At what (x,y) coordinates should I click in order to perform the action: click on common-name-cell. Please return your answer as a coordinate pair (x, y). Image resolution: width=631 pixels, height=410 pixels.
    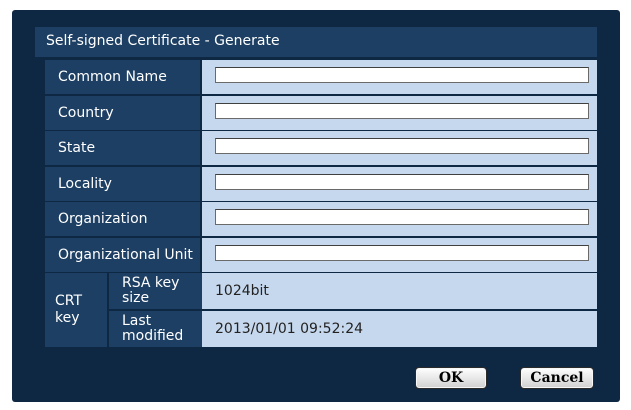
    Looking at the image, I should click on (399, 77).